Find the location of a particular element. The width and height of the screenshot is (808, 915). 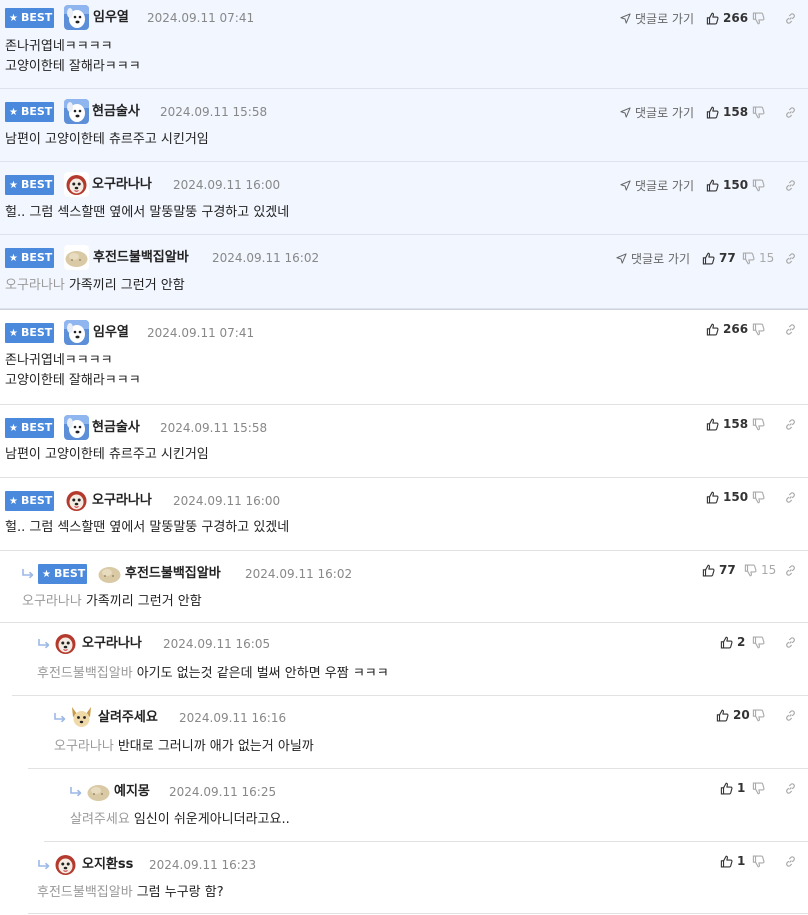

comment-line: 남편이 고양이한테 츄르주고 시킨거임 is located at coordinates (107, 454).